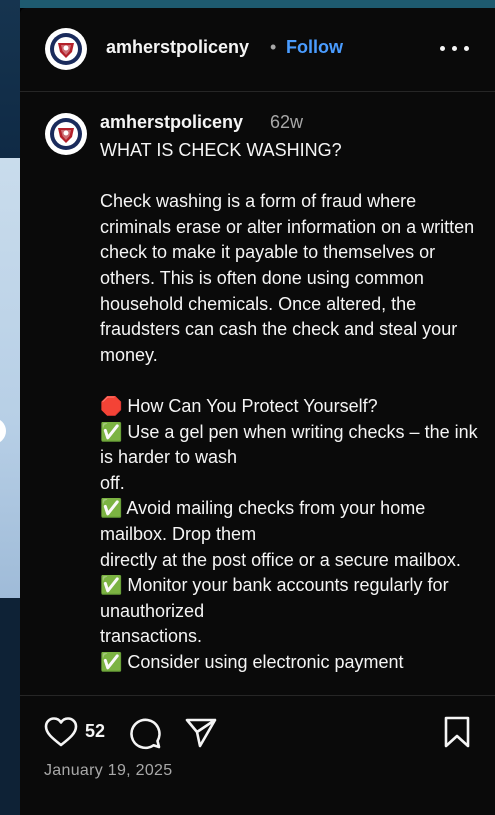 The width and height of the screenshot is (495, 815). What do you see at coordinates (61, 732) in the screenshot?
I see `heart-icon` at bounding box center [61, 732].